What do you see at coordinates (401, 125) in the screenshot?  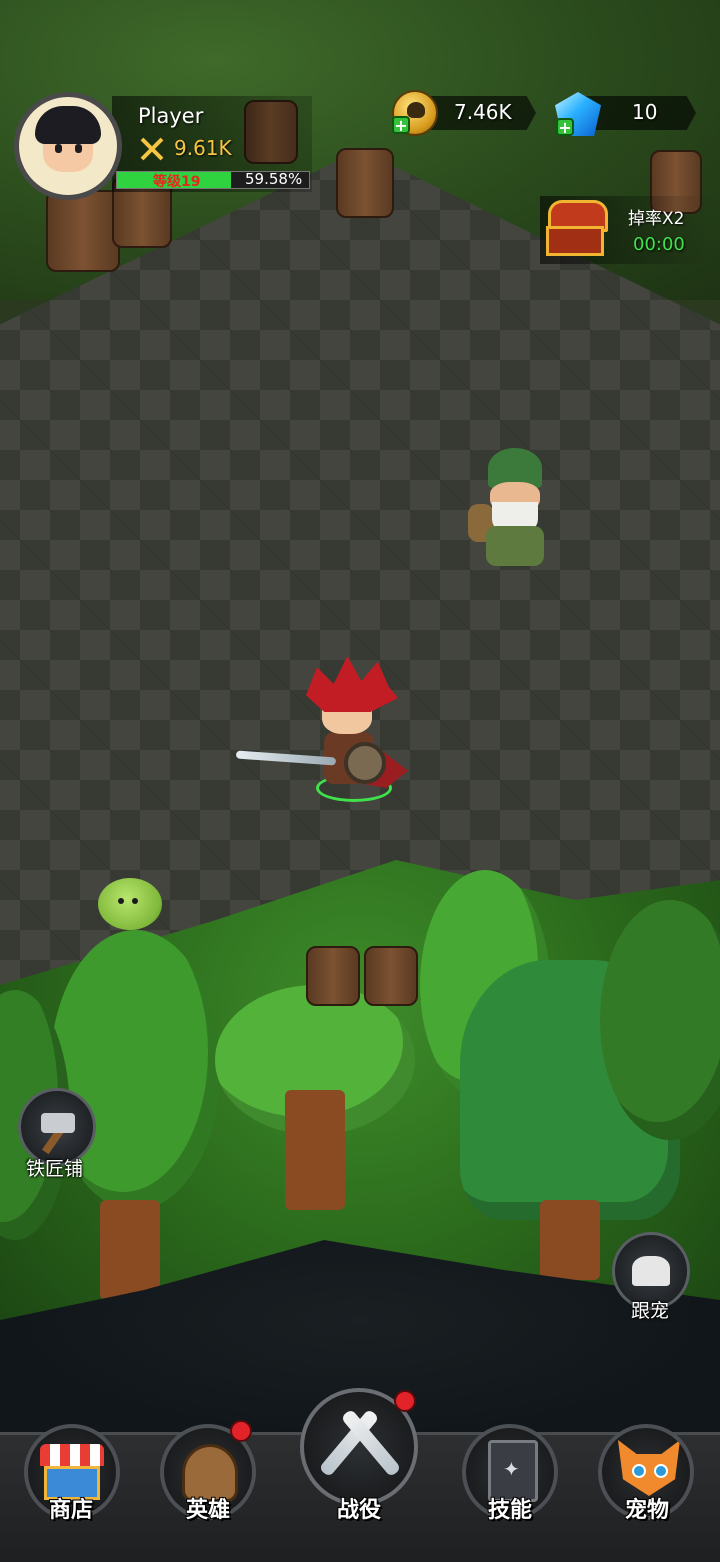 I see `add-gold-icon: +` at bounding box center [401, 125].